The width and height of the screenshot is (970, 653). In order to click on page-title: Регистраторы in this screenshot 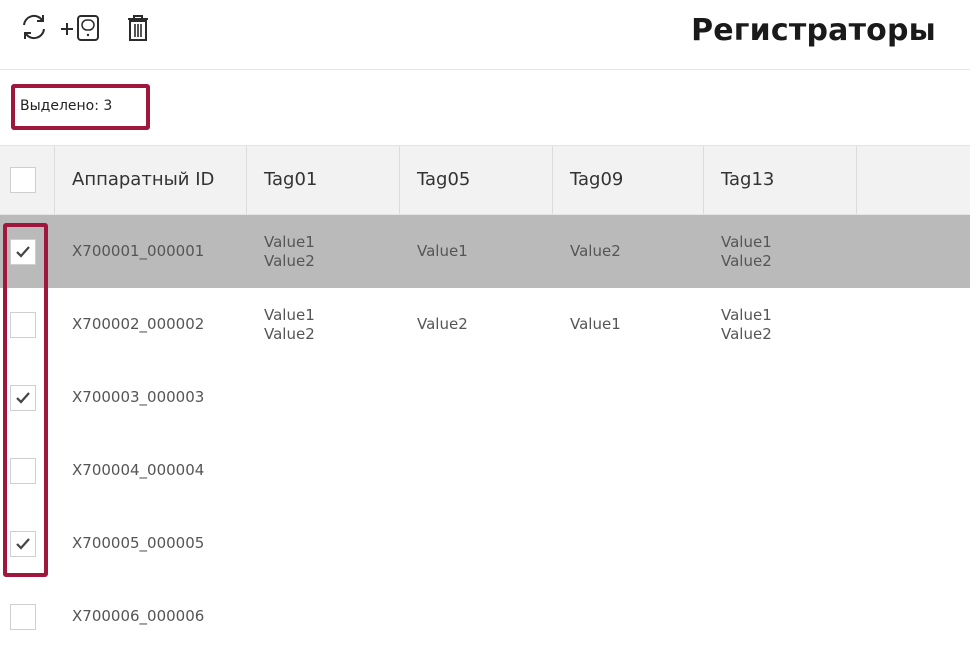, I will do `click(813, 30)`.